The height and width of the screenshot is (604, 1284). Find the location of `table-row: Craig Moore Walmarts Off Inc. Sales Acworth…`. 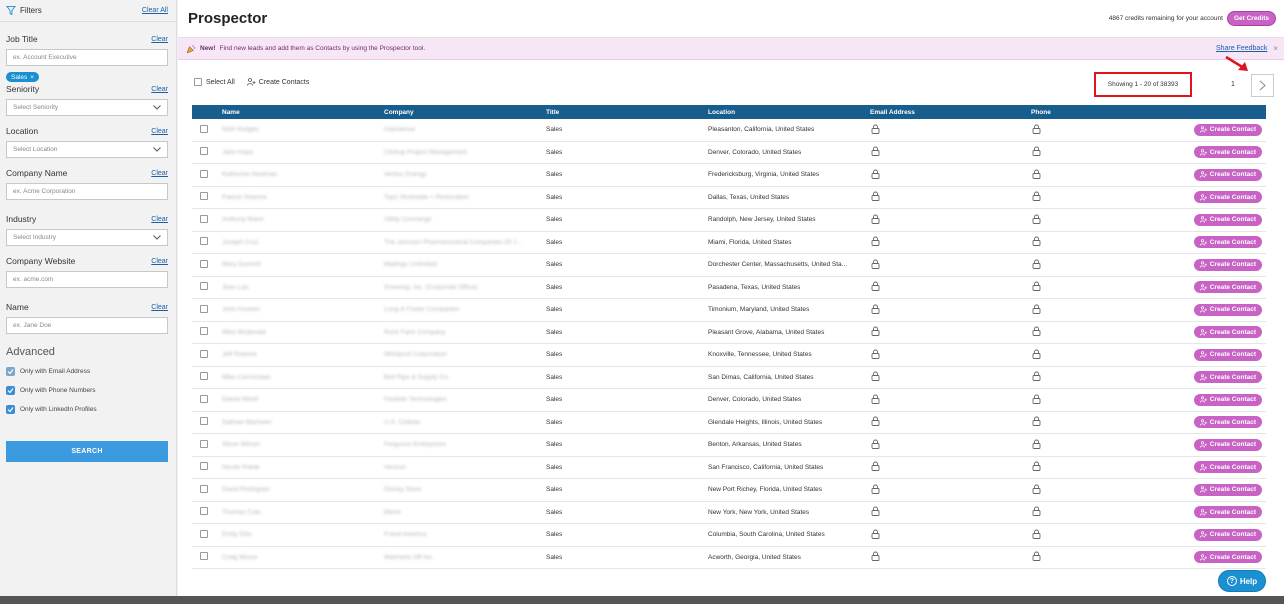

table-row: Craig Moore Walmarts Off Inc. Sales Acworth… is located at coordinates (729, 558).